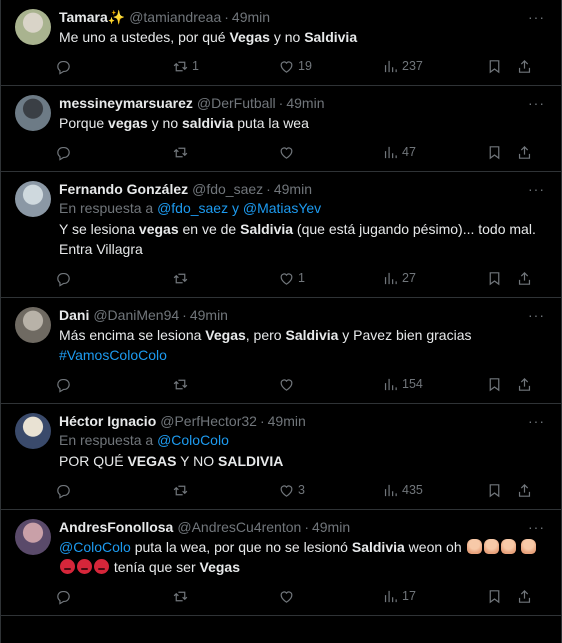  Describe the element at coordinates (412, 384) in the screenshot. I see `view-count: 154` at that location.